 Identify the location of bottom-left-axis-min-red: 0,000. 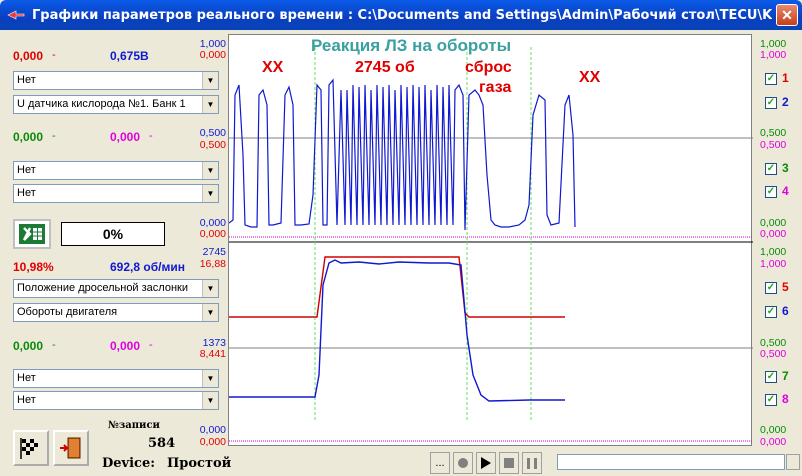
(212, 442).